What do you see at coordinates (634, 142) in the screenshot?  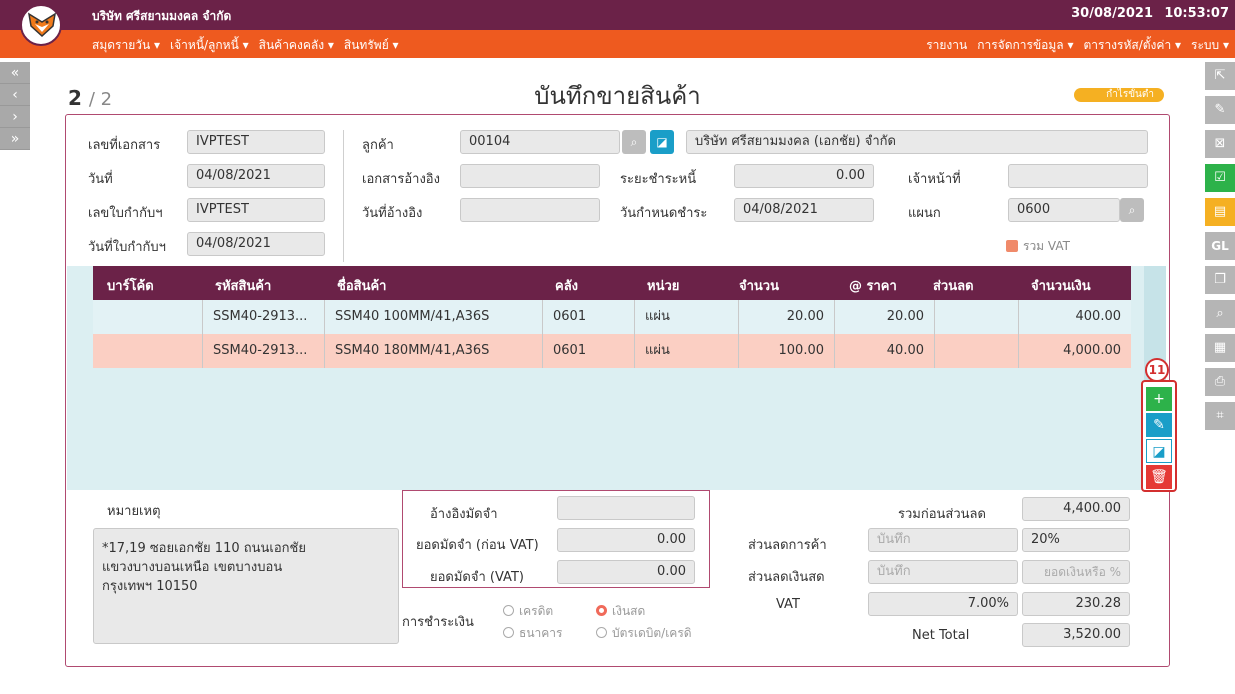 I see `customer-search-icon: ⌕` at bounding box center [634, 142].